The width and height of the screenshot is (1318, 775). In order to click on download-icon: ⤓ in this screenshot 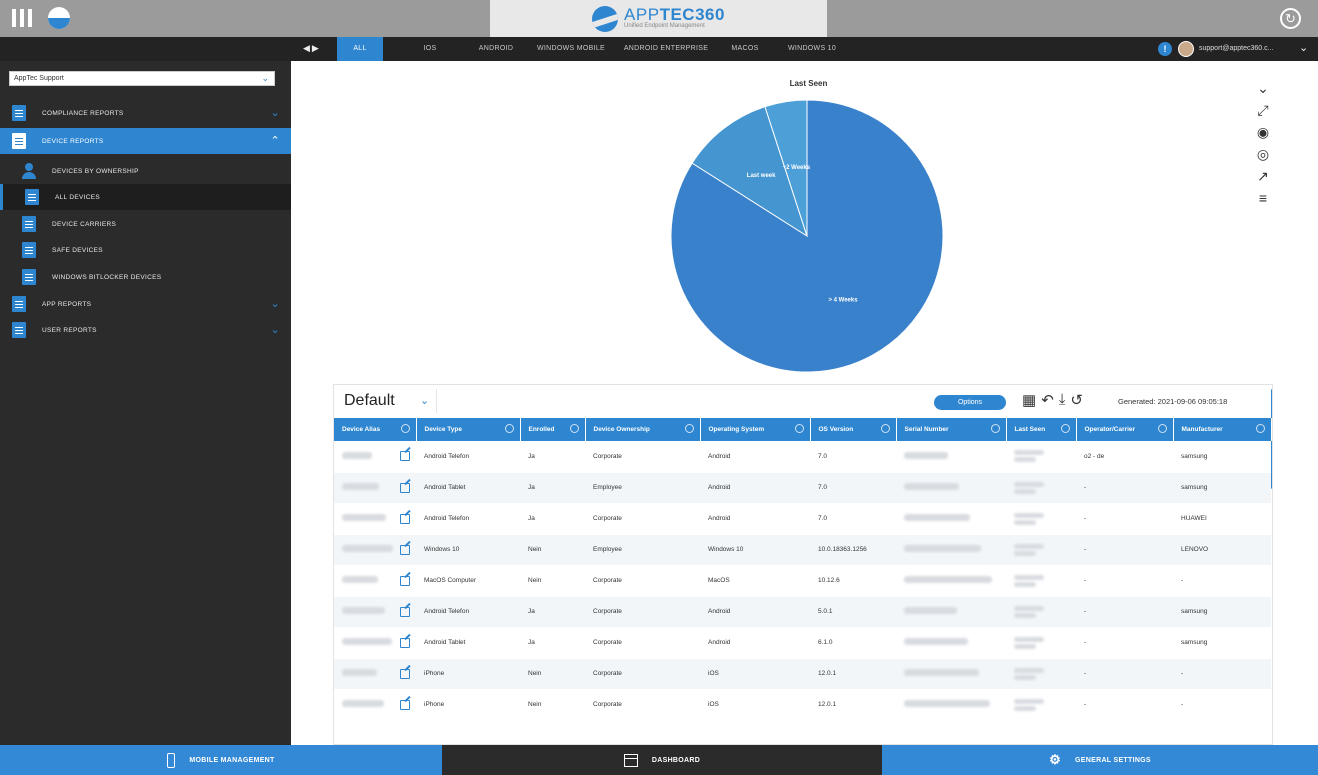, I will do `click(1062, 400)`.